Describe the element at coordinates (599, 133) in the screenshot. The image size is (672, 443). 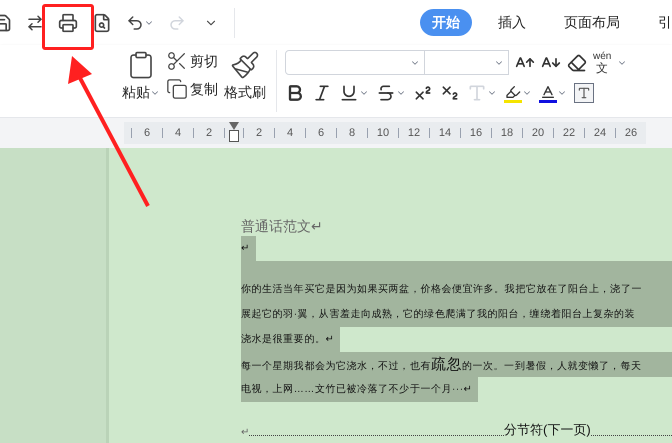
I see `ruler-number: 24` at that location.